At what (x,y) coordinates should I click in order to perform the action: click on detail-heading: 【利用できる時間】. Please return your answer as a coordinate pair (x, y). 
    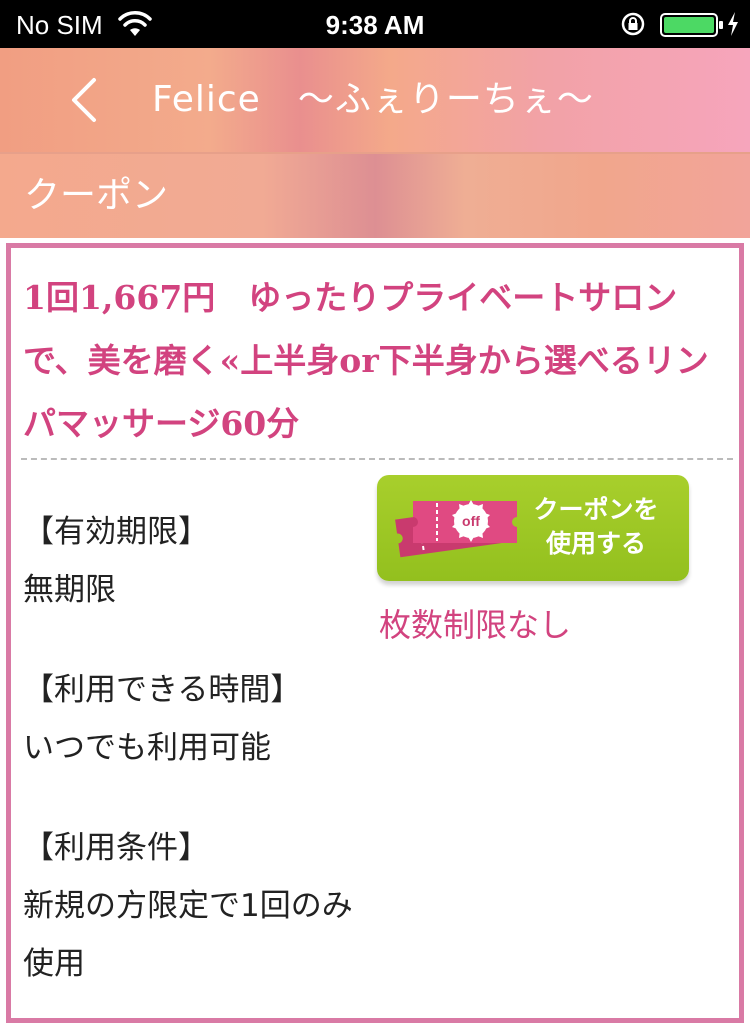
    Looking at the image, I should click on (162, 690).